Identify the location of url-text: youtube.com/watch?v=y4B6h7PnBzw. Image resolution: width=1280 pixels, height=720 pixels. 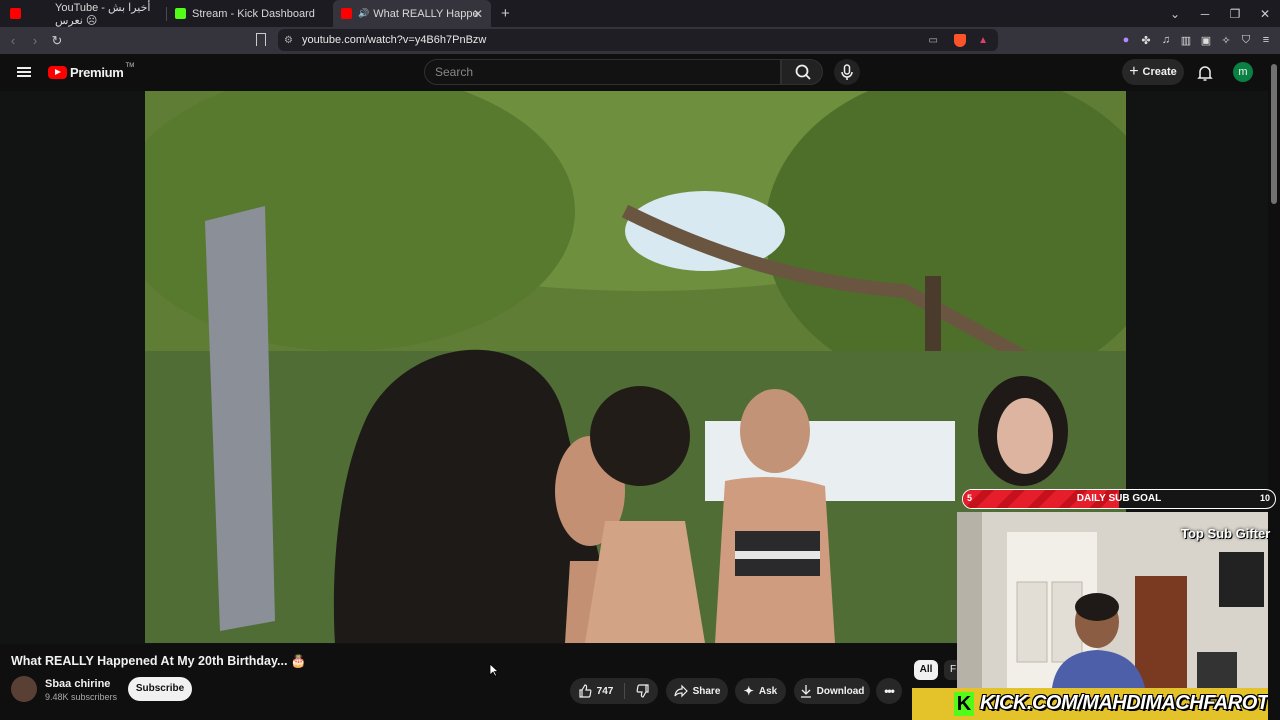
(394, 40).